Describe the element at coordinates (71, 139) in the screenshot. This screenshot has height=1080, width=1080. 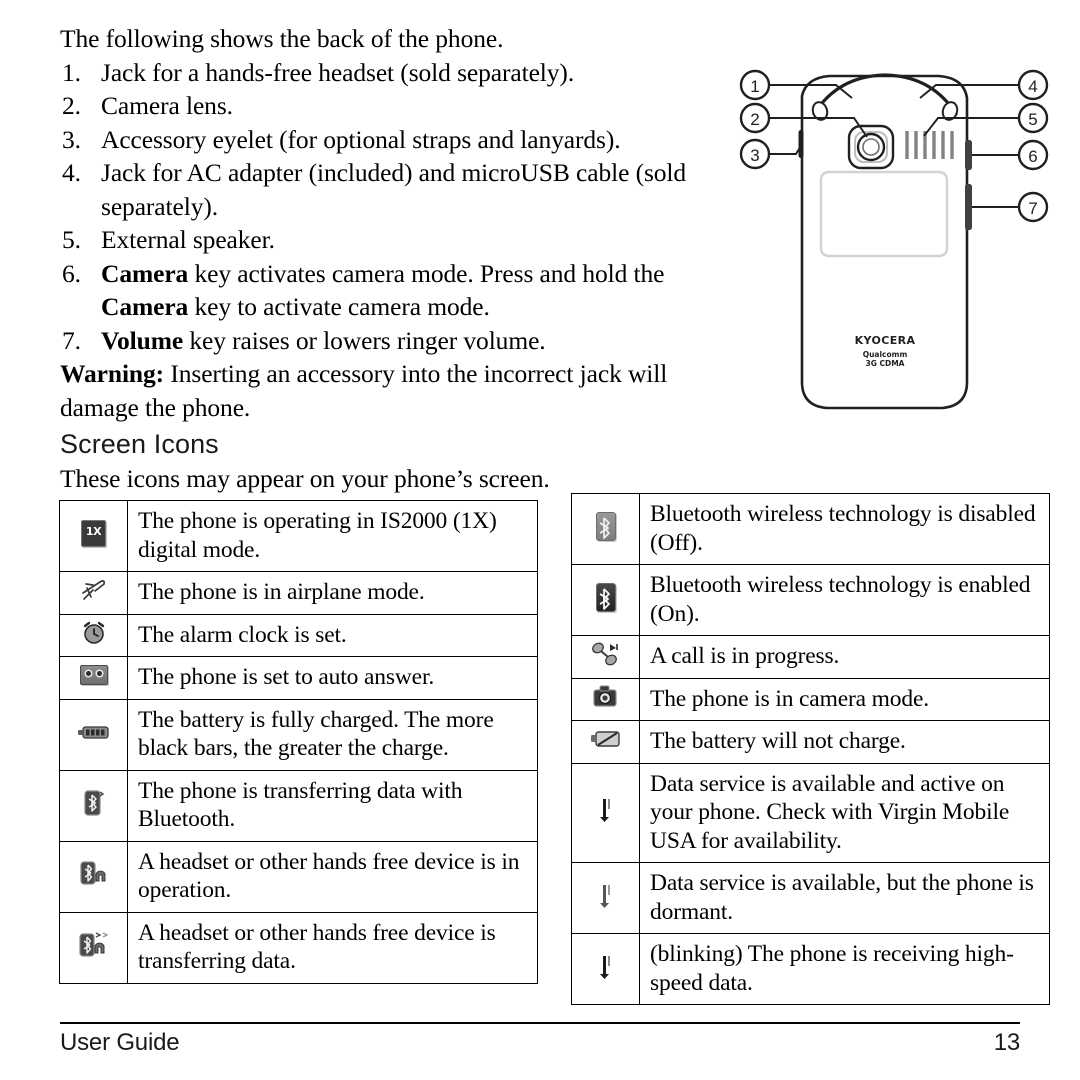
I see `list-marker: 3.` at that location.